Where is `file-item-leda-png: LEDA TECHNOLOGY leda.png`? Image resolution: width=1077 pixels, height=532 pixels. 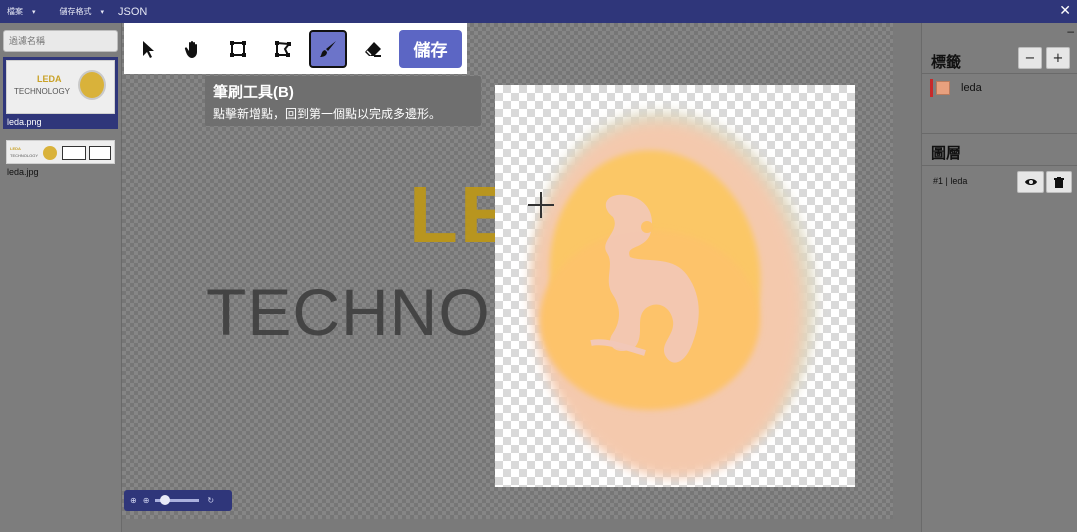 file-item-leda-png: LEDA TECHNOLOGY leda.png is located at coordinates (60, 93).